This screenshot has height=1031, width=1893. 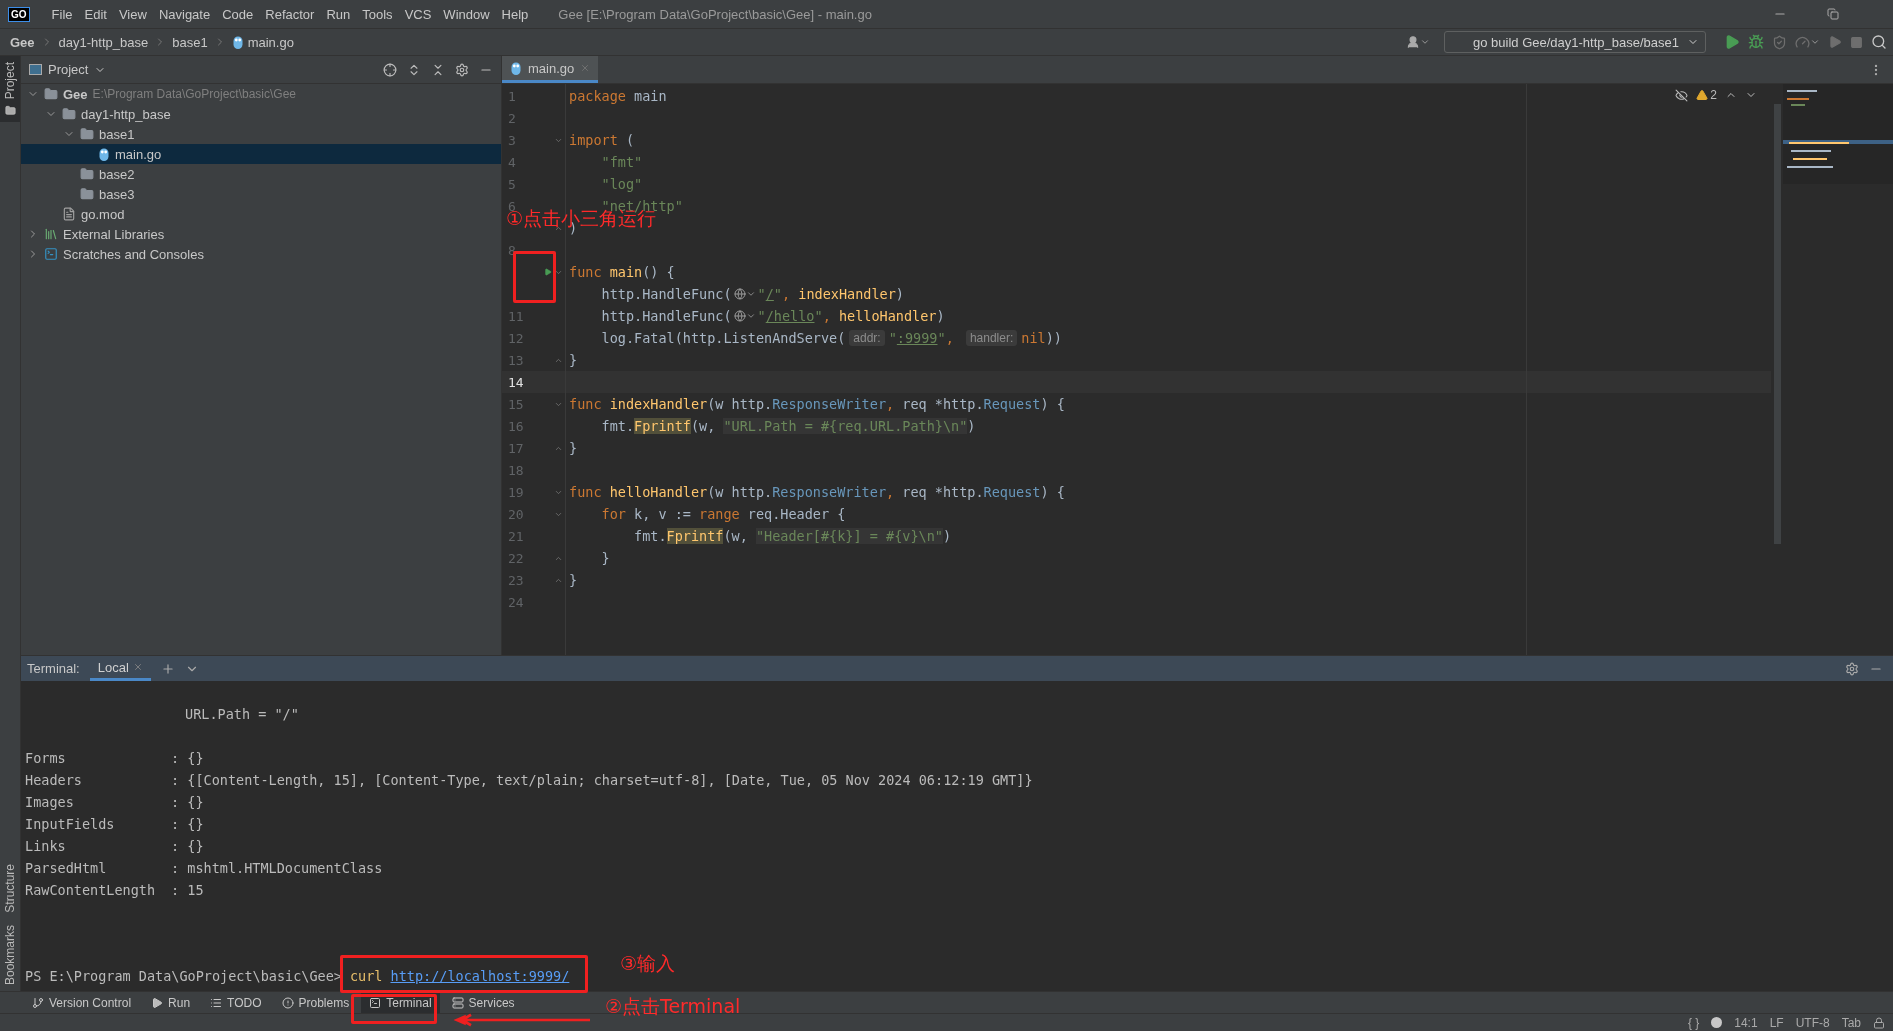 What do you see at coordinates (103, 42) in the screenshot?
I see `breadcrumb: day1-http_base` at bounding box center [103, 42].